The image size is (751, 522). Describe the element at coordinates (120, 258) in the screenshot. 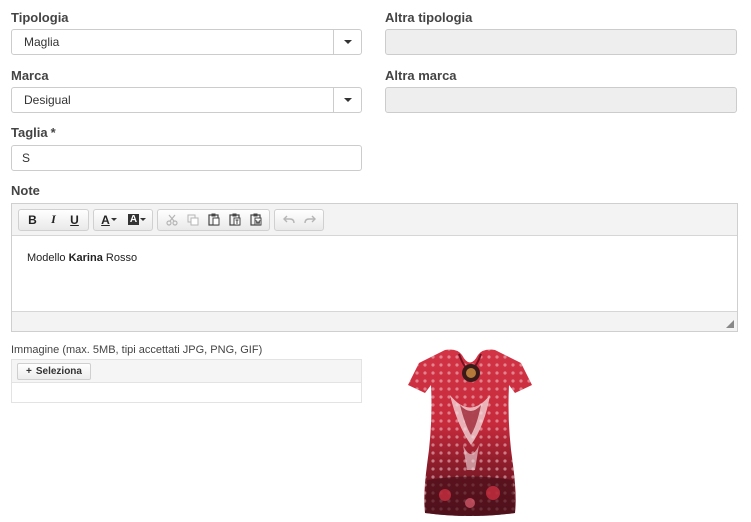

I see `note-text-suffix: Rosso` at that location.